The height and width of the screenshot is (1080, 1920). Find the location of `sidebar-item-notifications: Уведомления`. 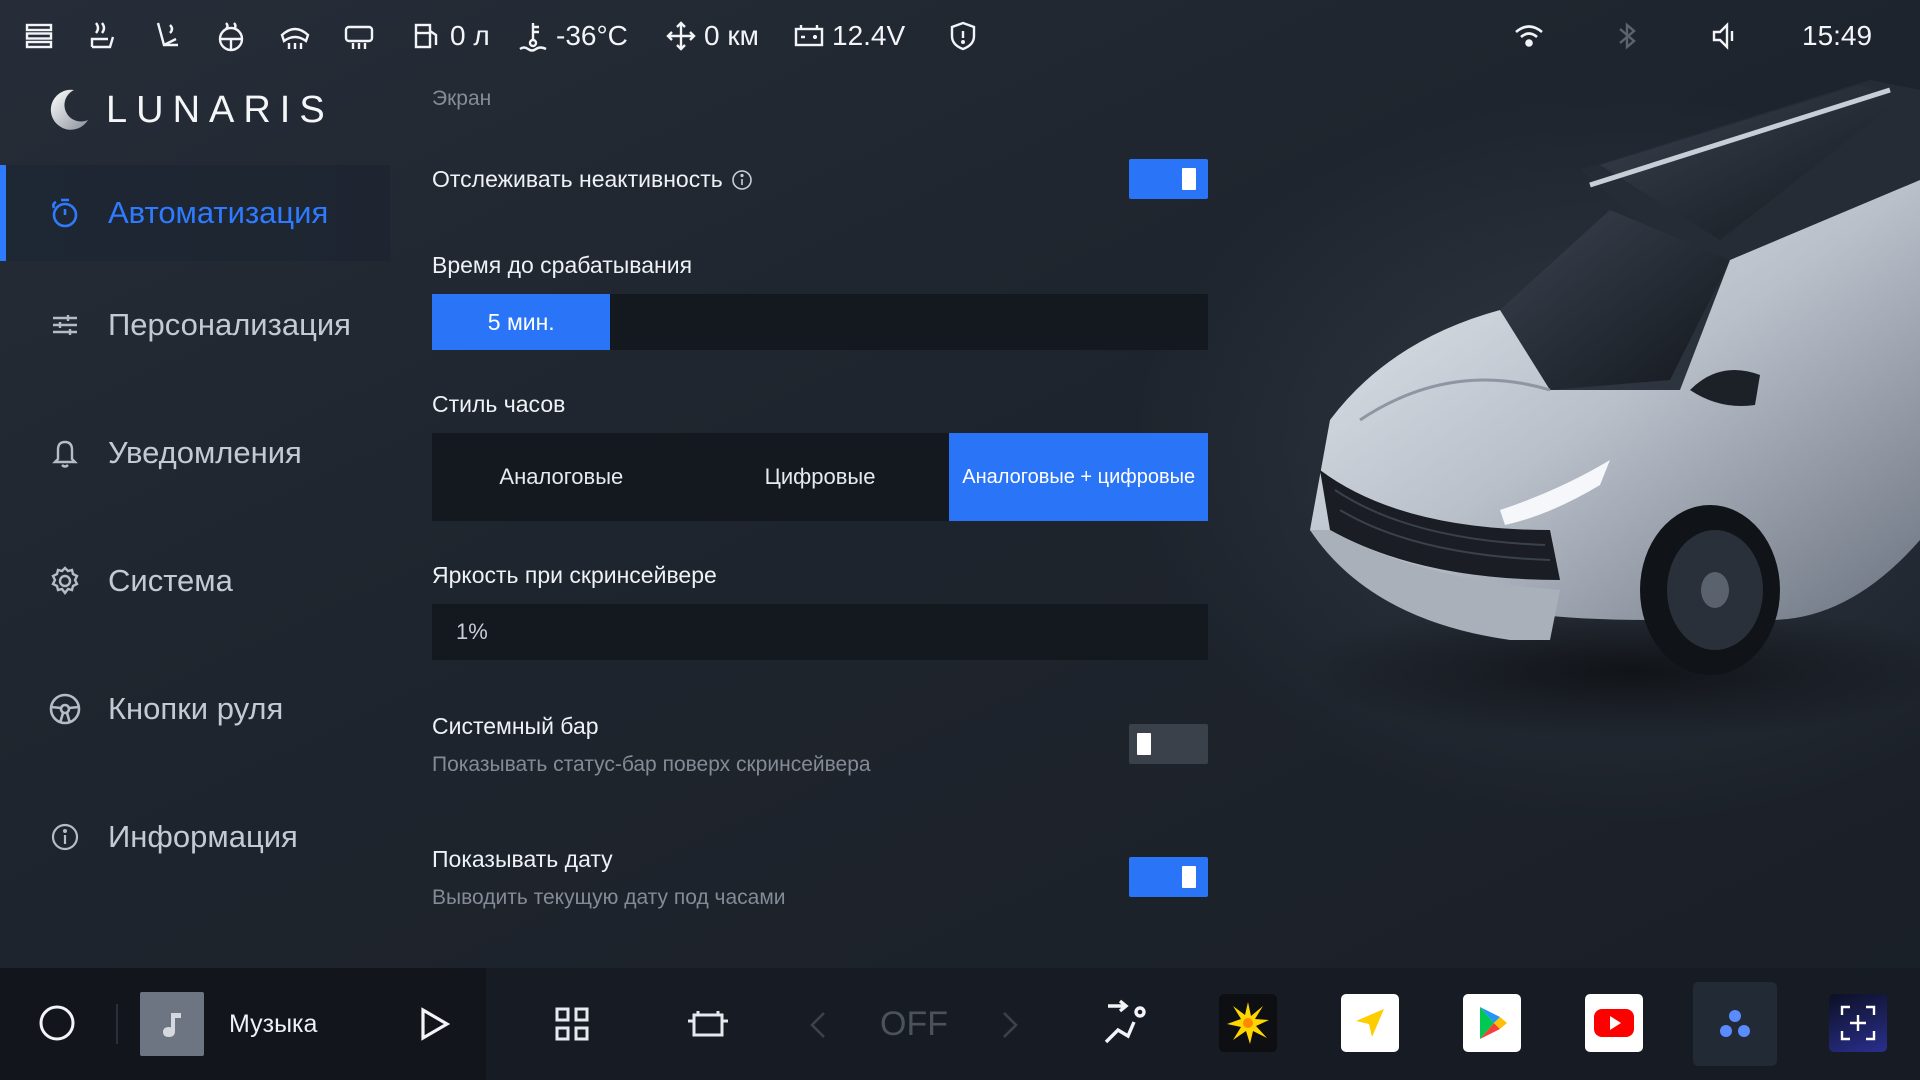

sidebar-item-notifications: Уведомления is located at coordinates (195, 453).